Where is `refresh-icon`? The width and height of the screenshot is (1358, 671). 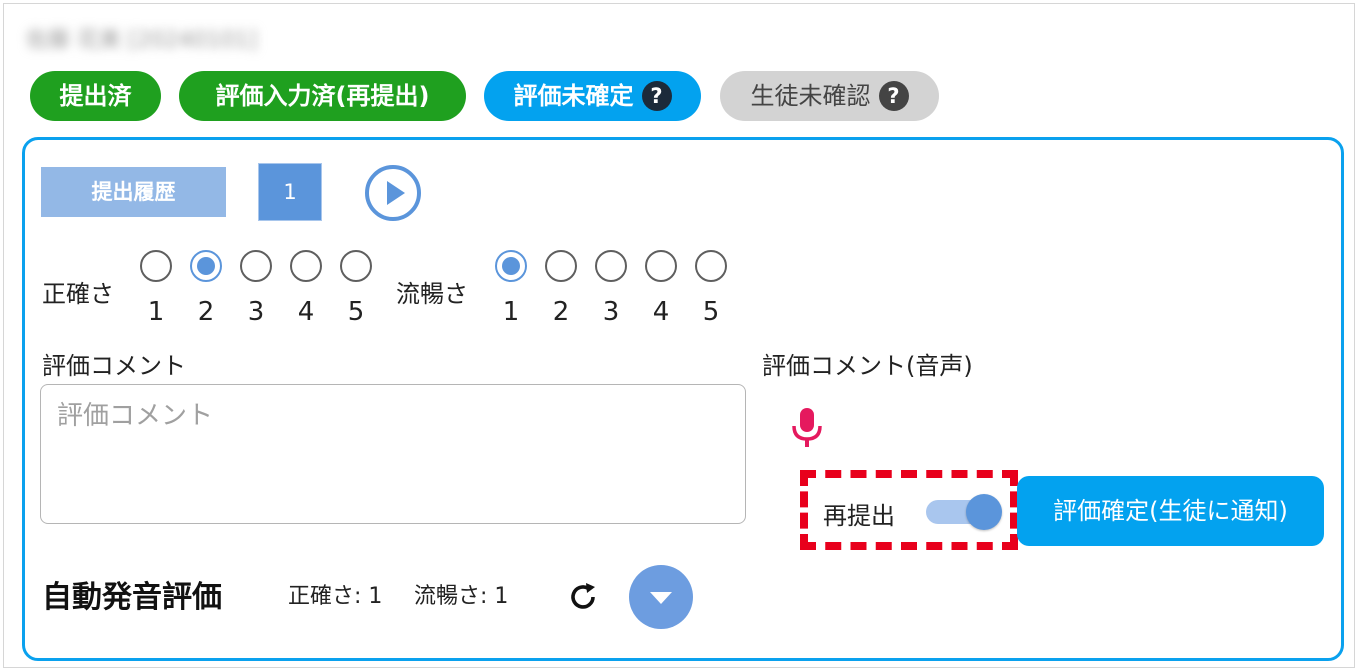 refresh-icon is located at coordinates (583, 597).